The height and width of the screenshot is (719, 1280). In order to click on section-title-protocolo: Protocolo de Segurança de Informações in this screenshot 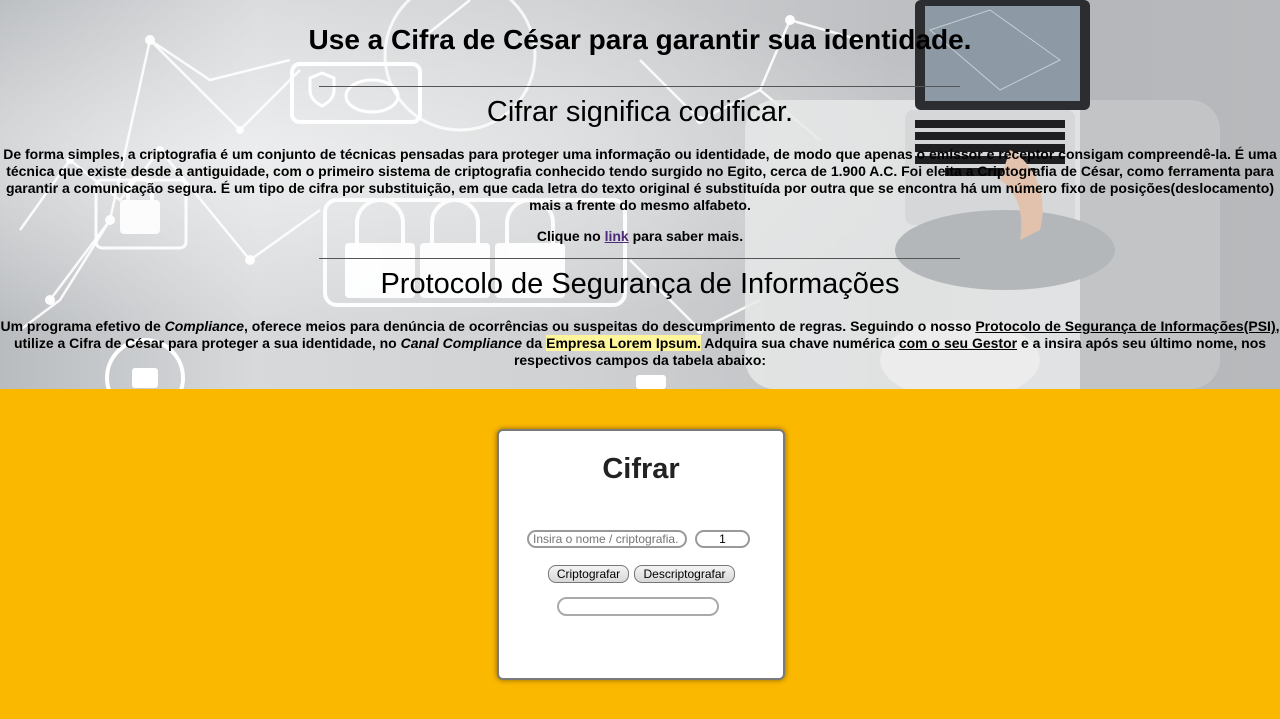, I will do `click(640, 284)`.